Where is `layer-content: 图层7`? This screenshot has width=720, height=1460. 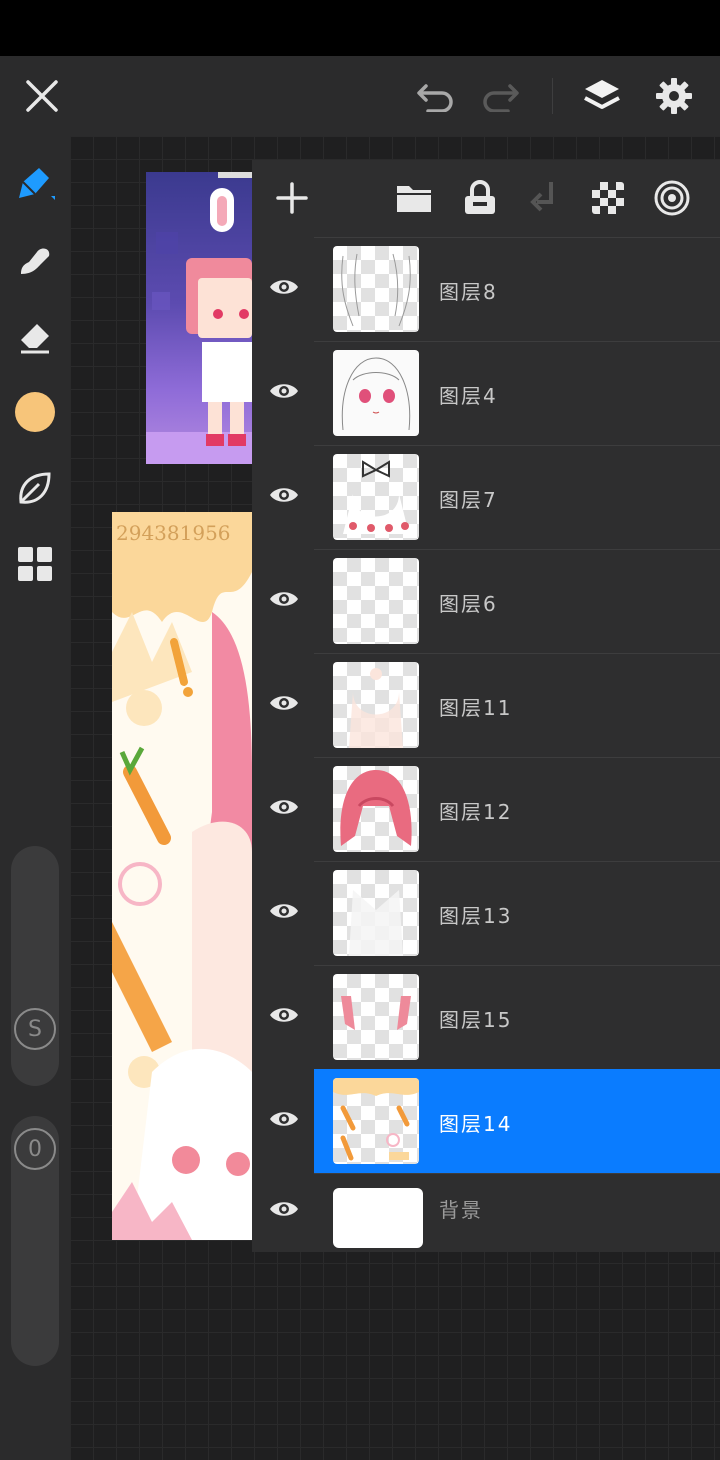
layer-content: 图层7 is located at coordinates (517, 497).